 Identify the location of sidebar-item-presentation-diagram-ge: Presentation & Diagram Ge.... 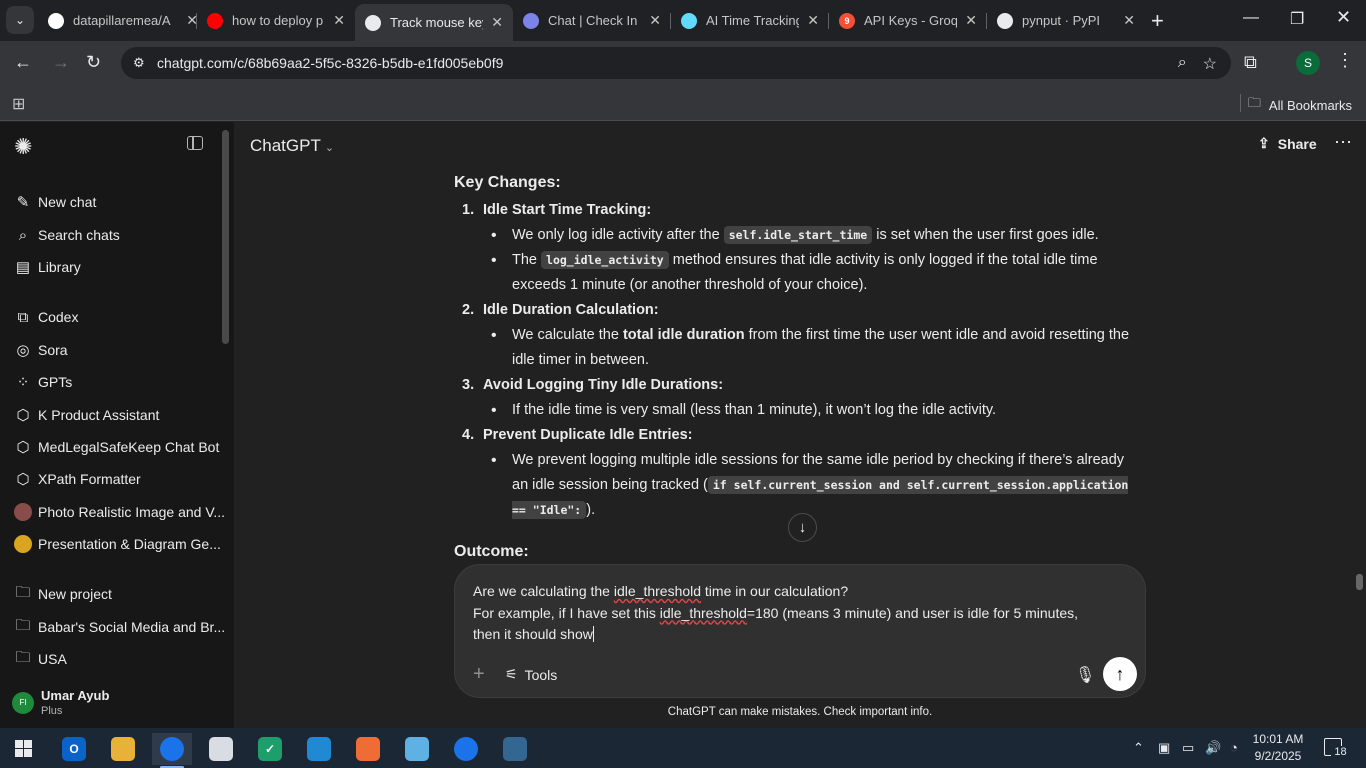
(117, 544).